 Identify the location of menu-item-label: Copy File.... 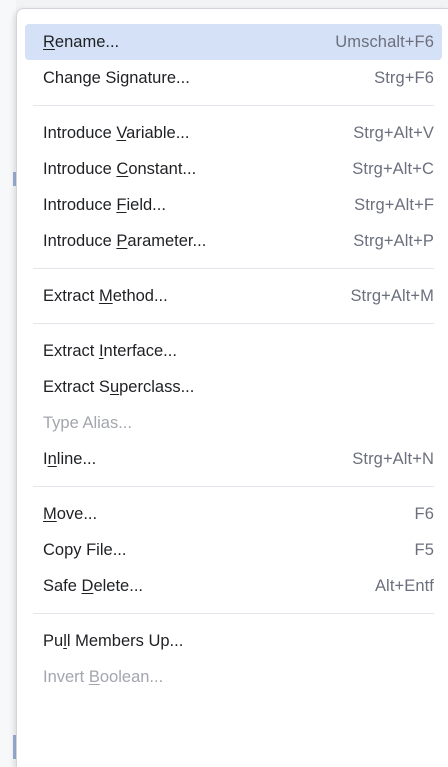
(85, 549).